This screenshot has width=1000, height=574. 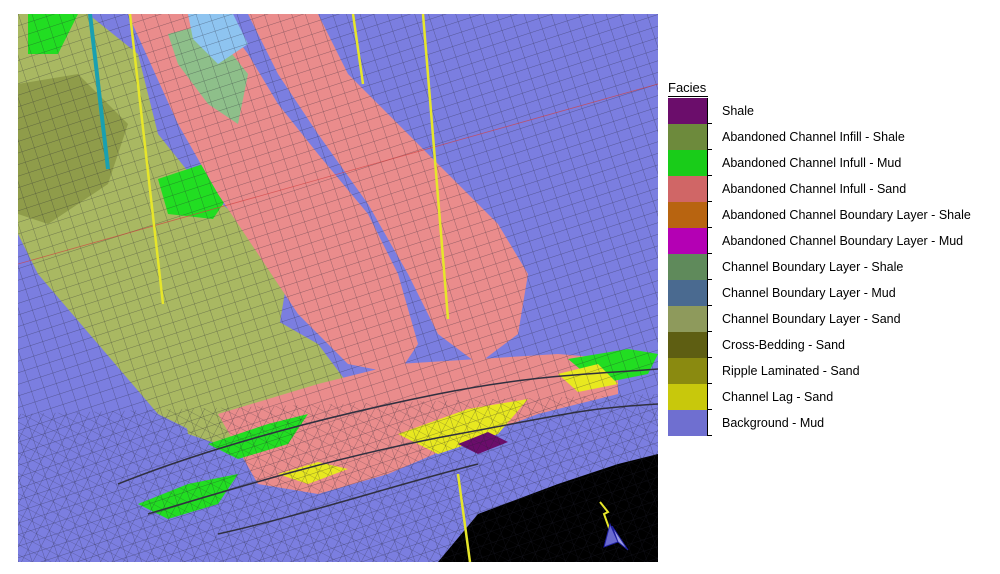 What do you see at coordinates (833, 423) in the screenshot?
I see `legend-item: Background - Mud` at bounding box center [833, 423].